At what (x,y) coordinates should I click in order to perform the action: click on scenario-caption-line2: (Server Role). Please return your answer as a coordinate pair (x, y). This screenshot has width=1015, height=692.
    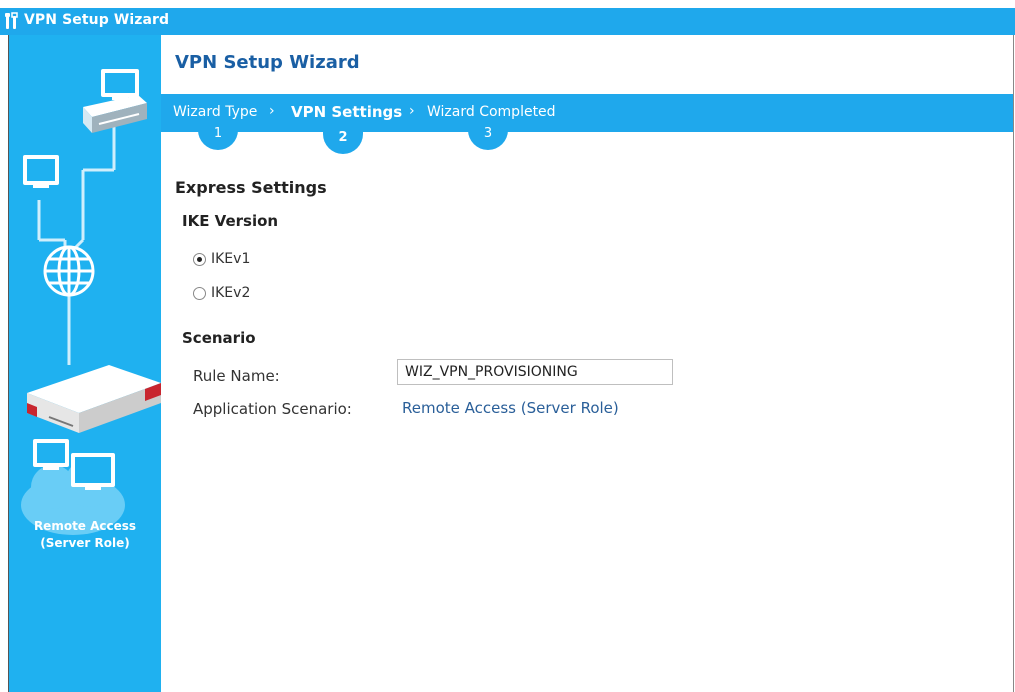
    Looking at the image, I should click on (85, 543).